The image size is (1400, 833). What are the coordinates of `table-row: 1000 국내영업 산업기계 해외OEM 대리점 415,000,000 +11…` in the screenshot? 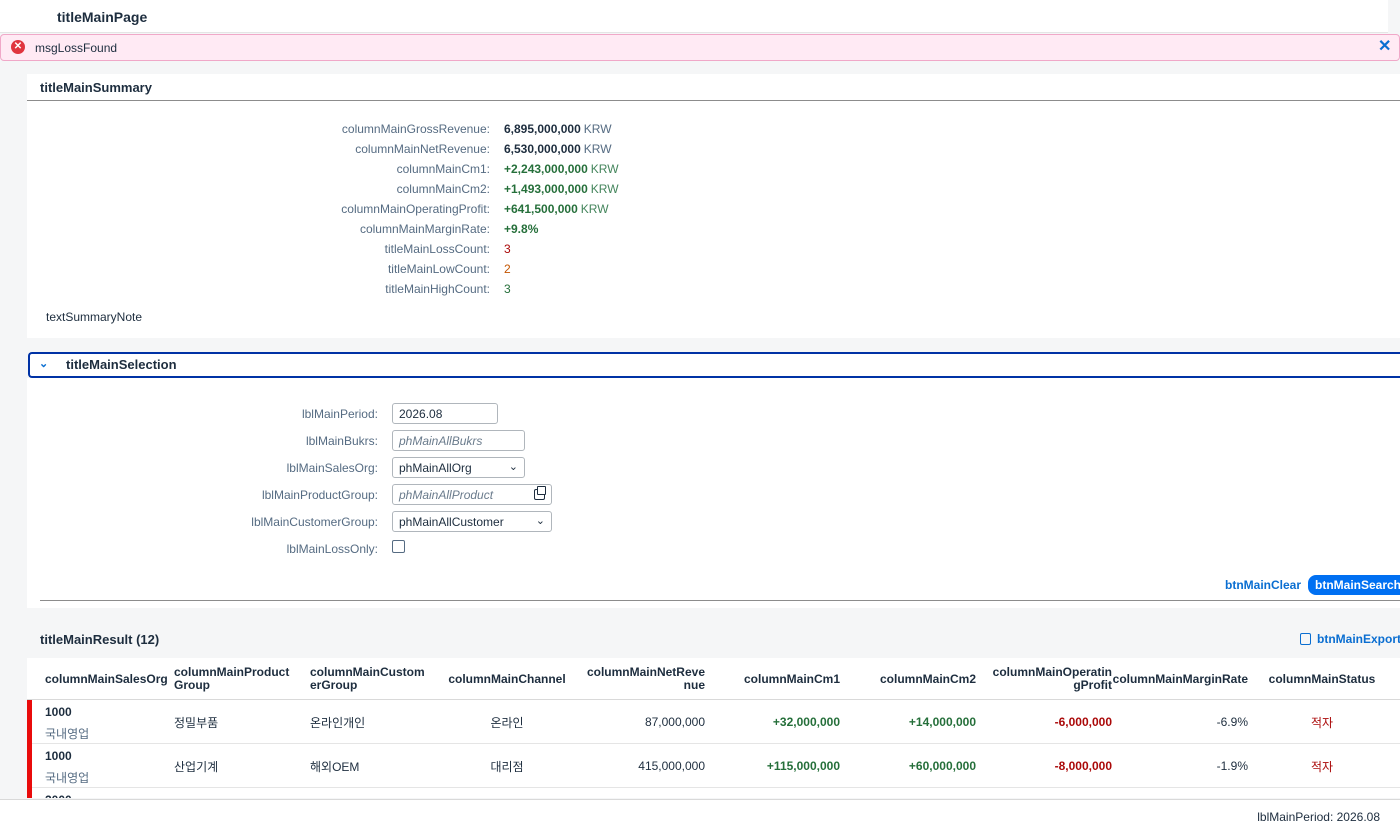 It's located at (713, 766).